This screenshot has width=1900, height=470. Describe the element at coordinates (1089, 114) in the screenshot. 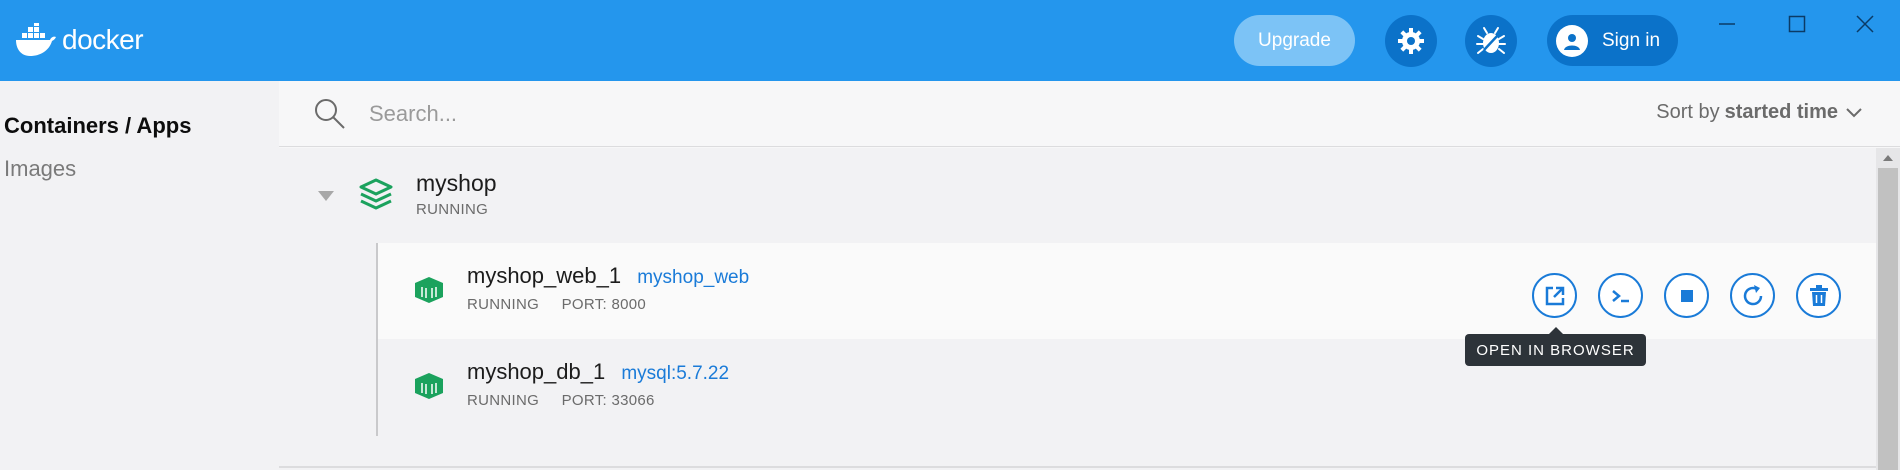

I see `search-bar: Sort by started time` at that location.